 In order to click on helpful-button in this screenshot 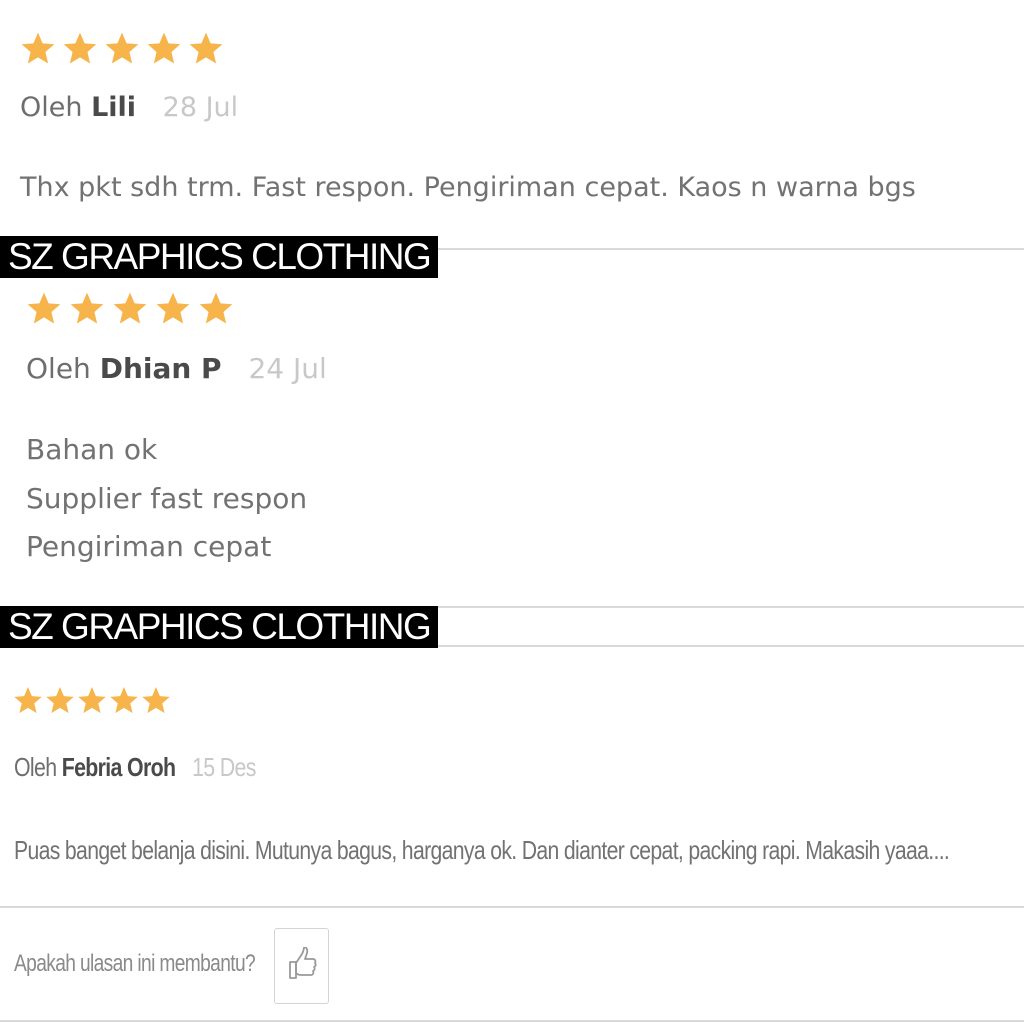, I will do `click(301, 966)`.